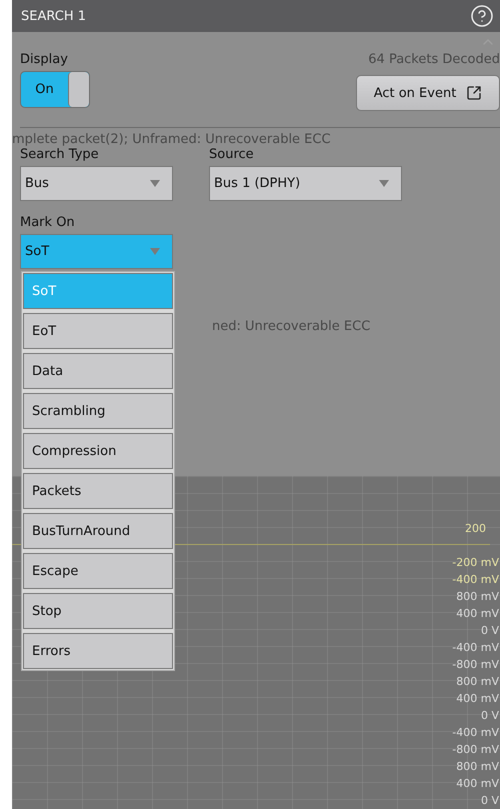 The image size is (500, 809). What do you see at coordinates (60, 154) in the screenshot?
I see `search-type-label: Search Type` at bounding box center [60, 154].